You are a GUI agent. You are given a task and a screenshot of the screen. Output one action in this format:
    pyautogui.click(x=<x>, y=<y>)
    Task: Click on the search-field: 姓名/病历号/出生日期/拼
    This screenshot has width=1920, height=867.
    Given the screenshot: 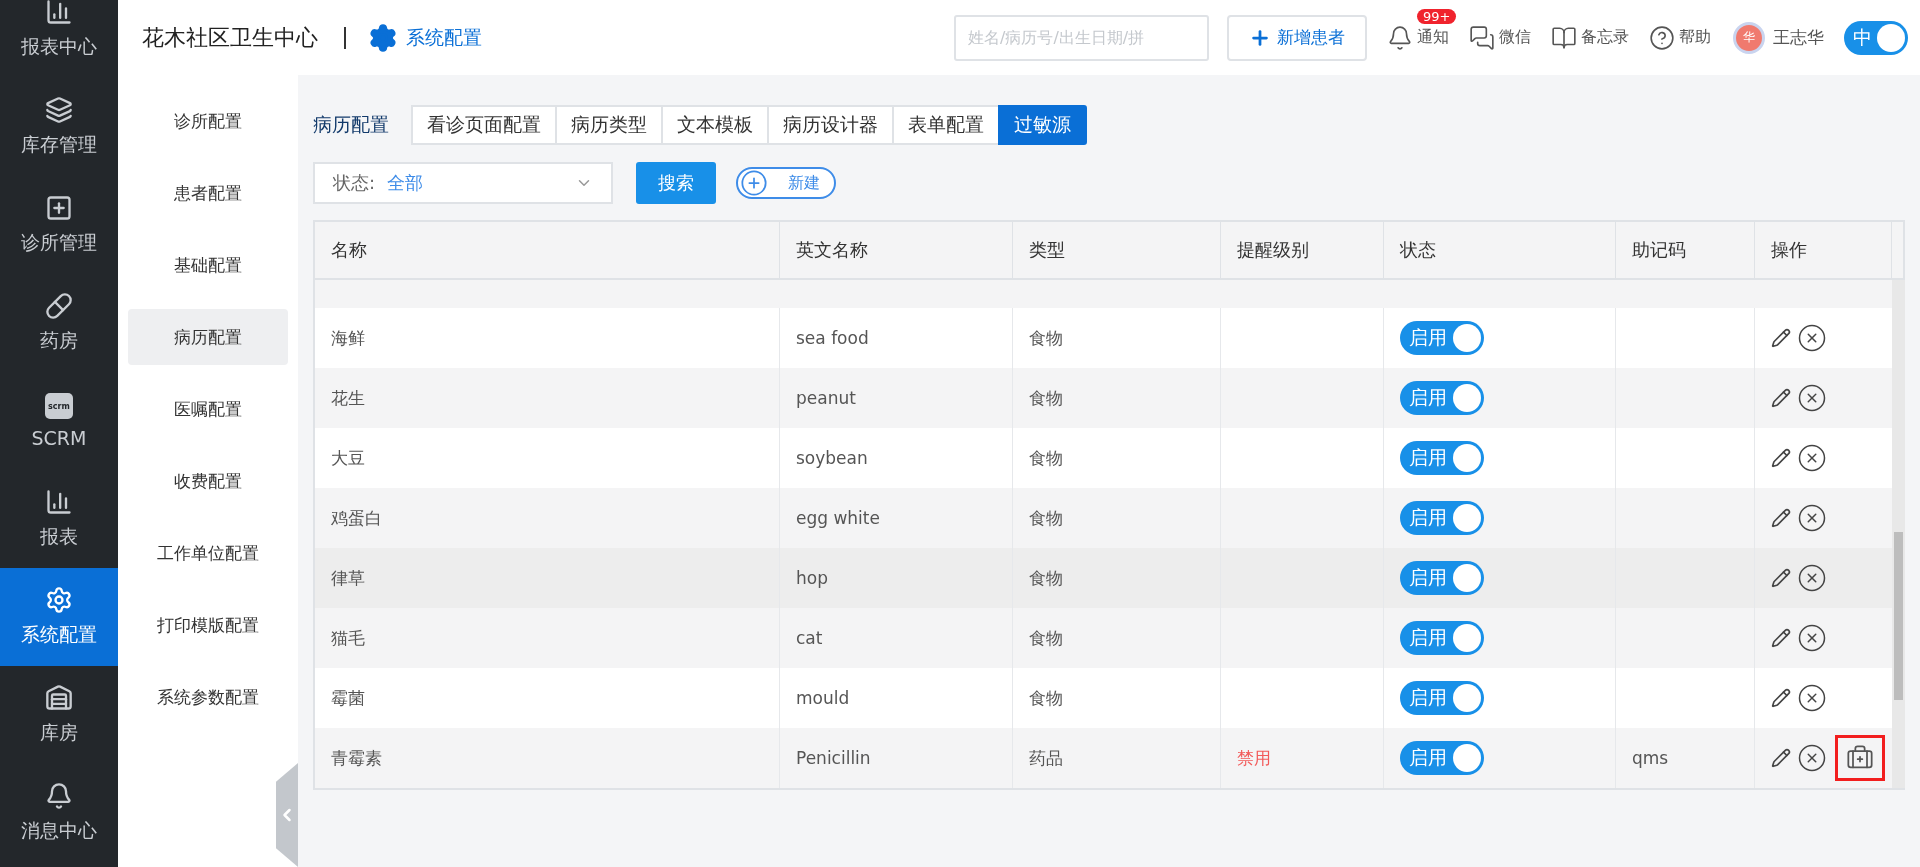 What is the action you would take?
    pyautogui.click(x=1081, y=37)
    